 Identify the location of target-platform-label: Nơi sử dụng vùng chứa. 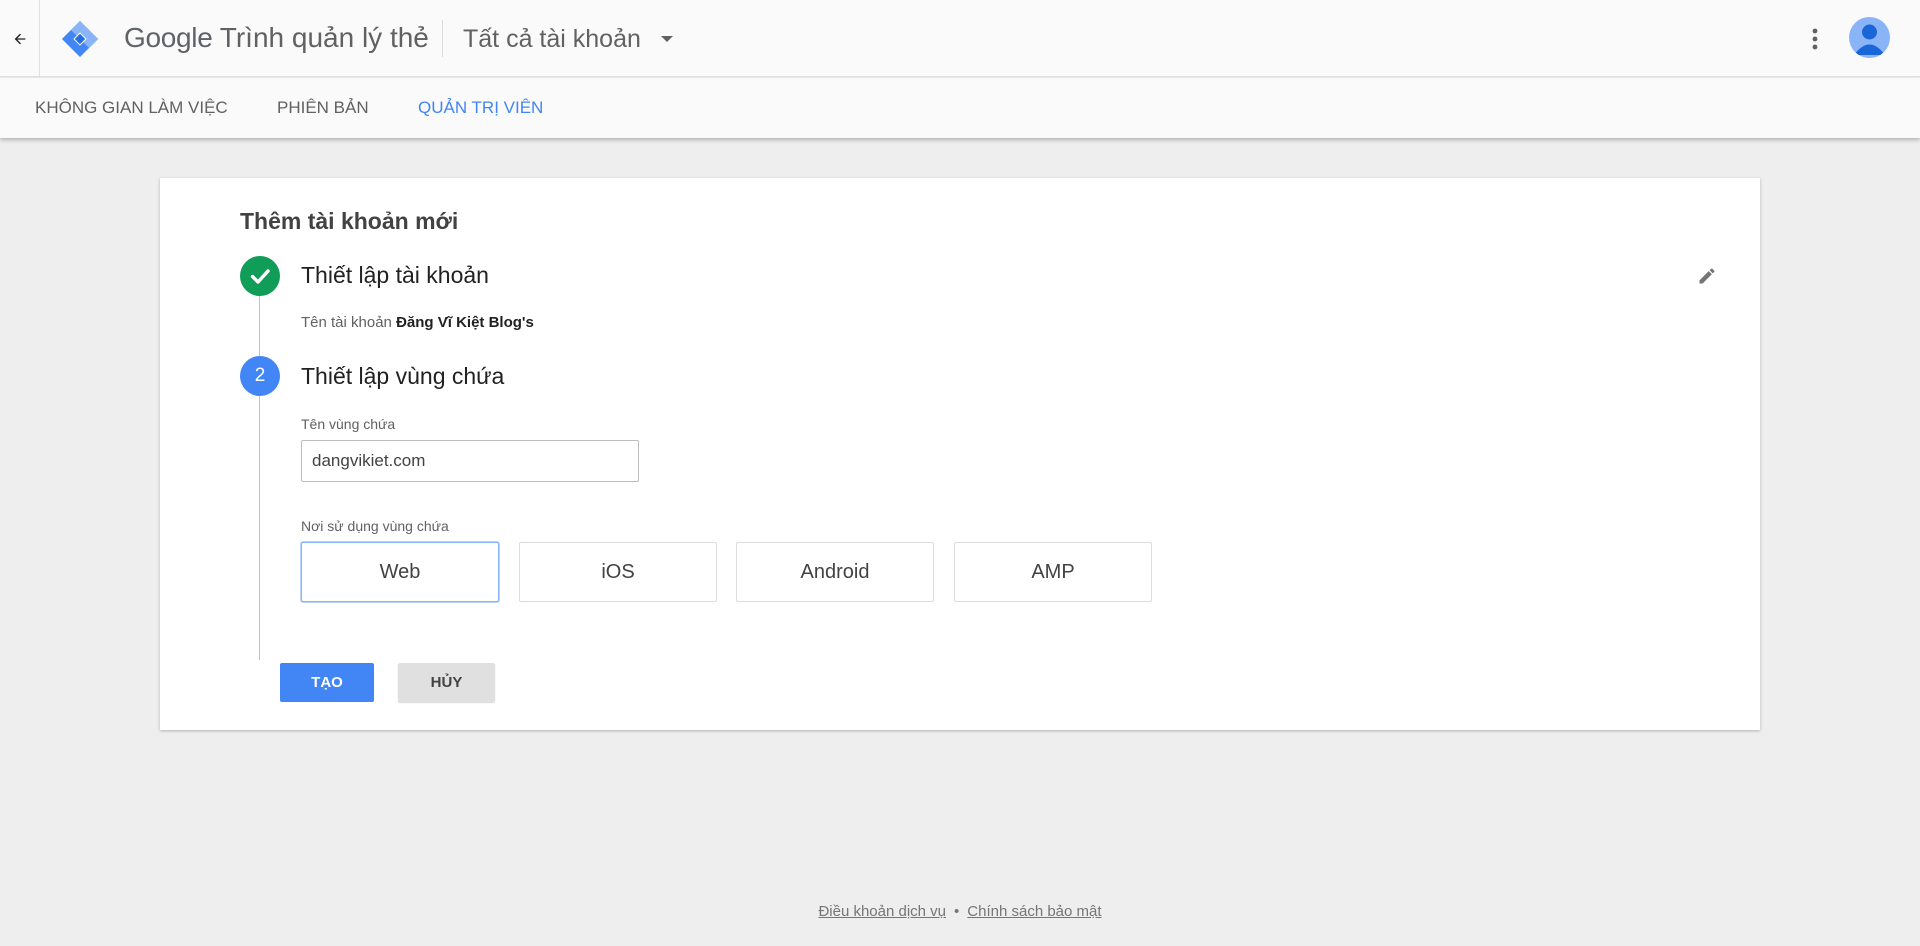
(375, 526).